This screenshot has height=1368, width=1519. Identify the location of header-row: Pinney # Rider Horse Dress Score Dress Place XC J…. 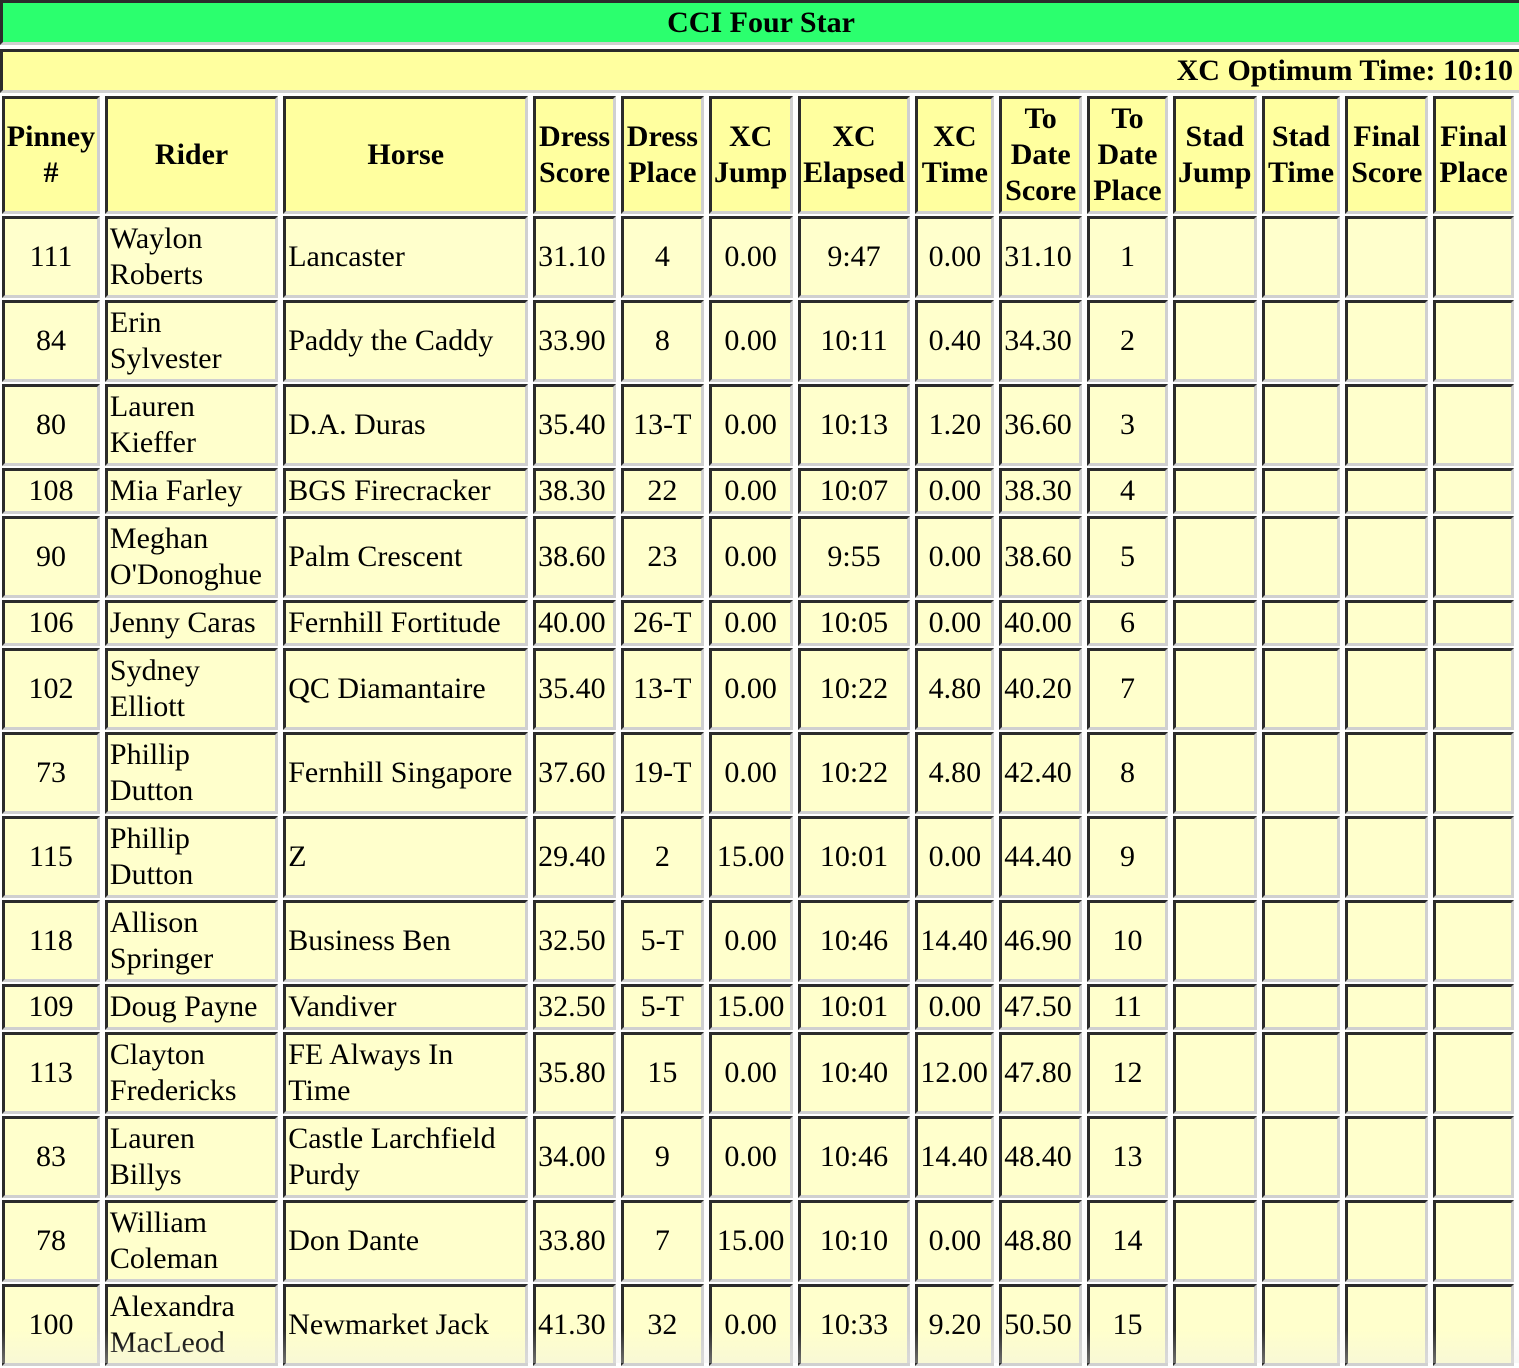
(758, 155).